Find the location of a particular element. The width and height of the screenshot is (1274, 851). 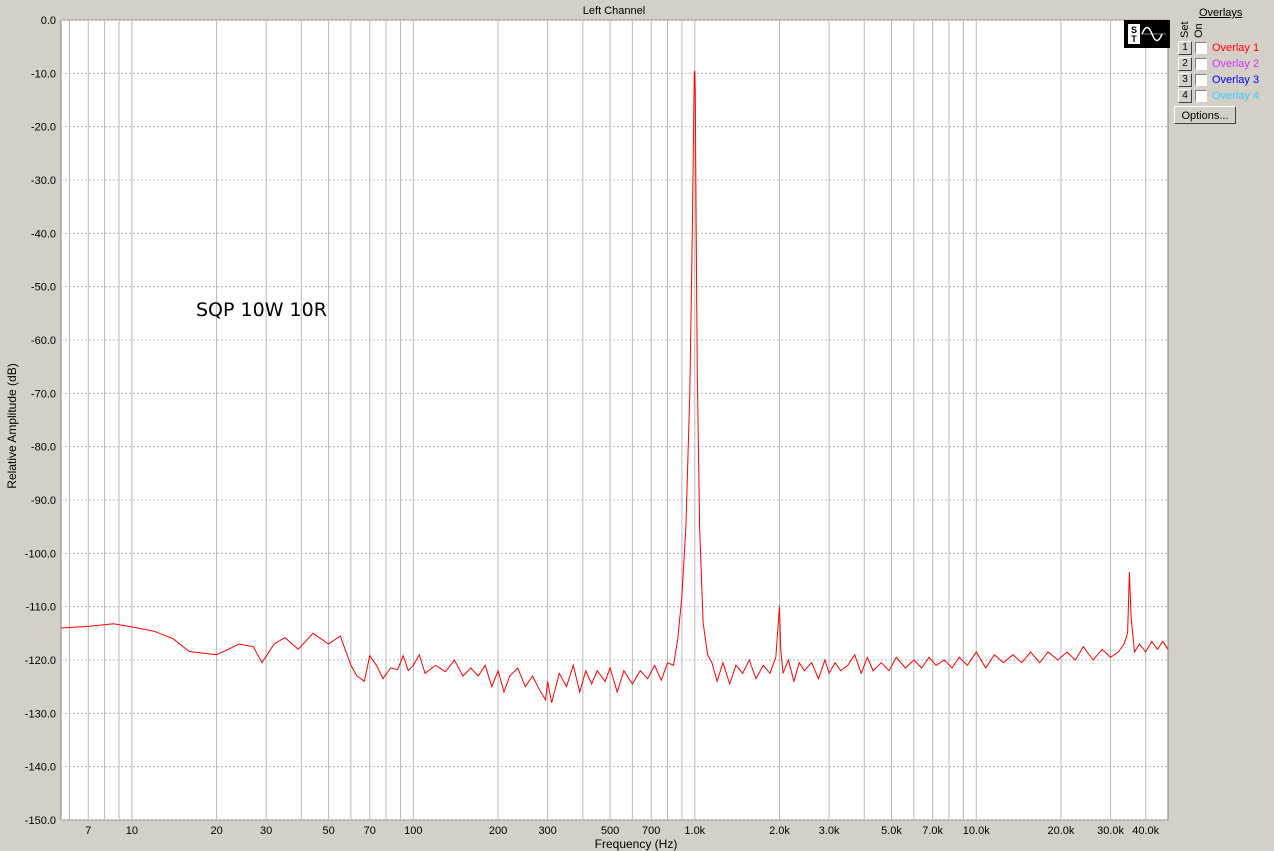

chart-title: Left Channel is located at coordinates (614, 11).